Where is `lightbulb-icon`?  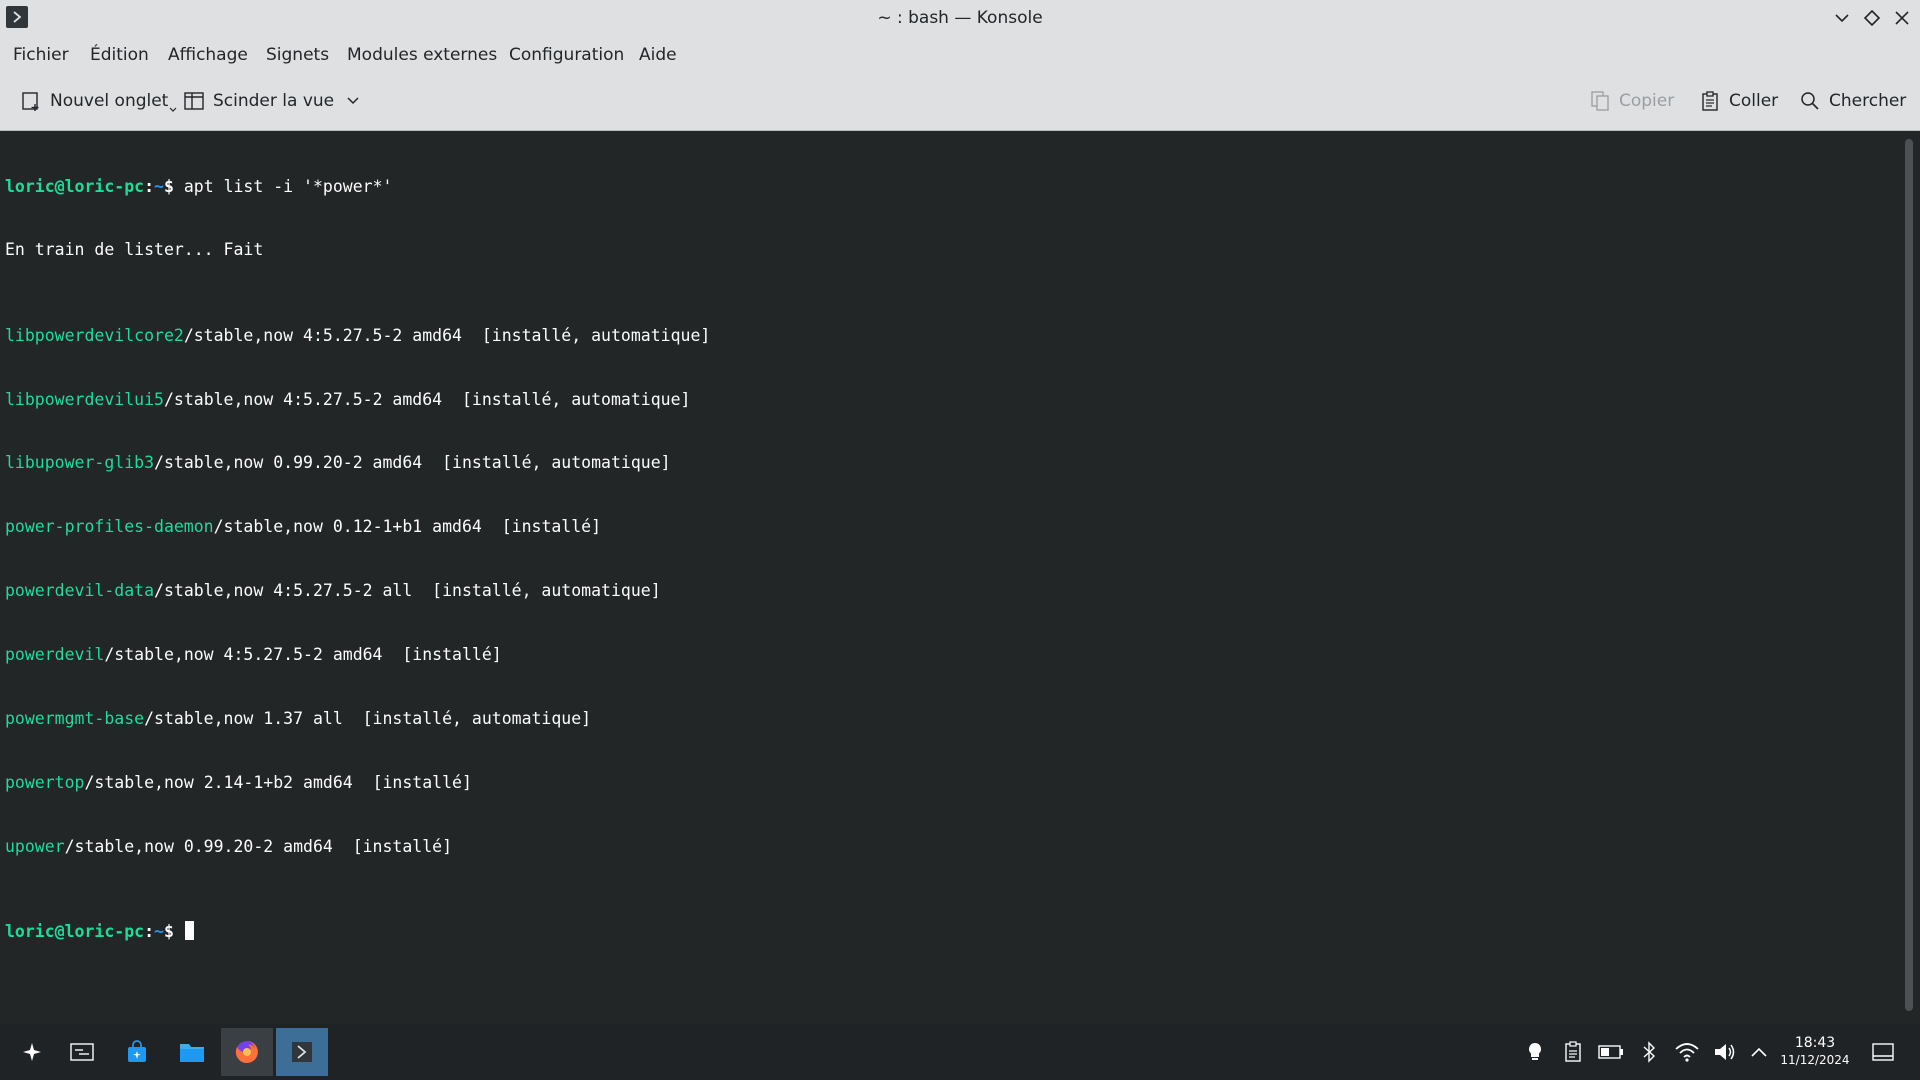
lightbulb-icon is located at coordinates (1535, 1051).